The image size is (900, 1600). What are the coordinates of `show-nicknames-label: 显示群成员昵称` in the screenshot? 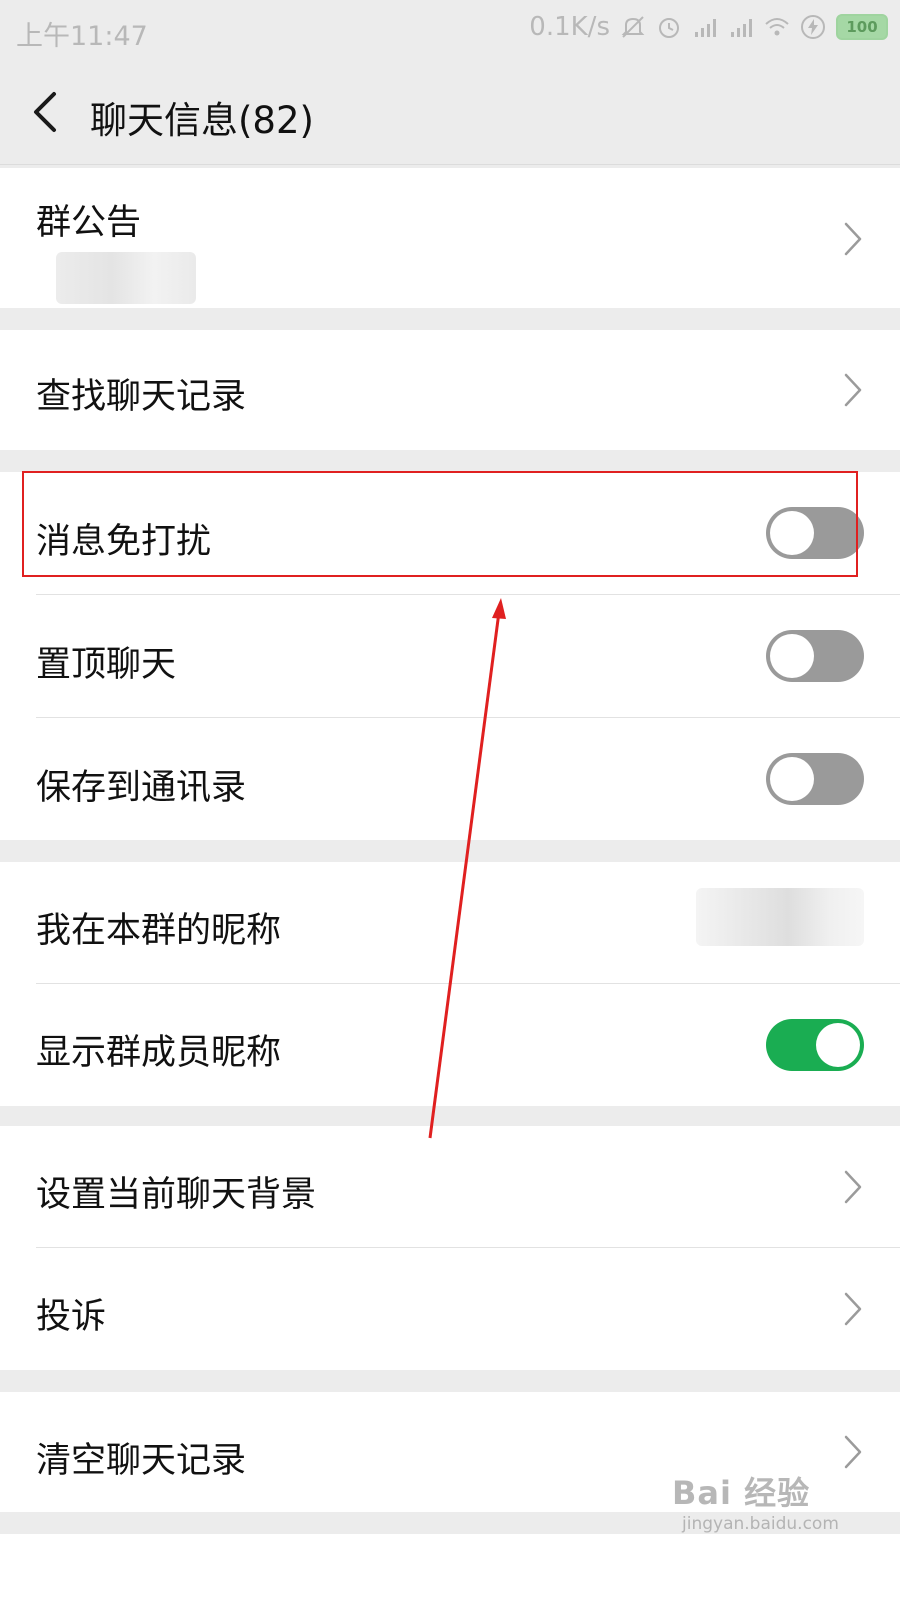 It's located at (159, 1053).